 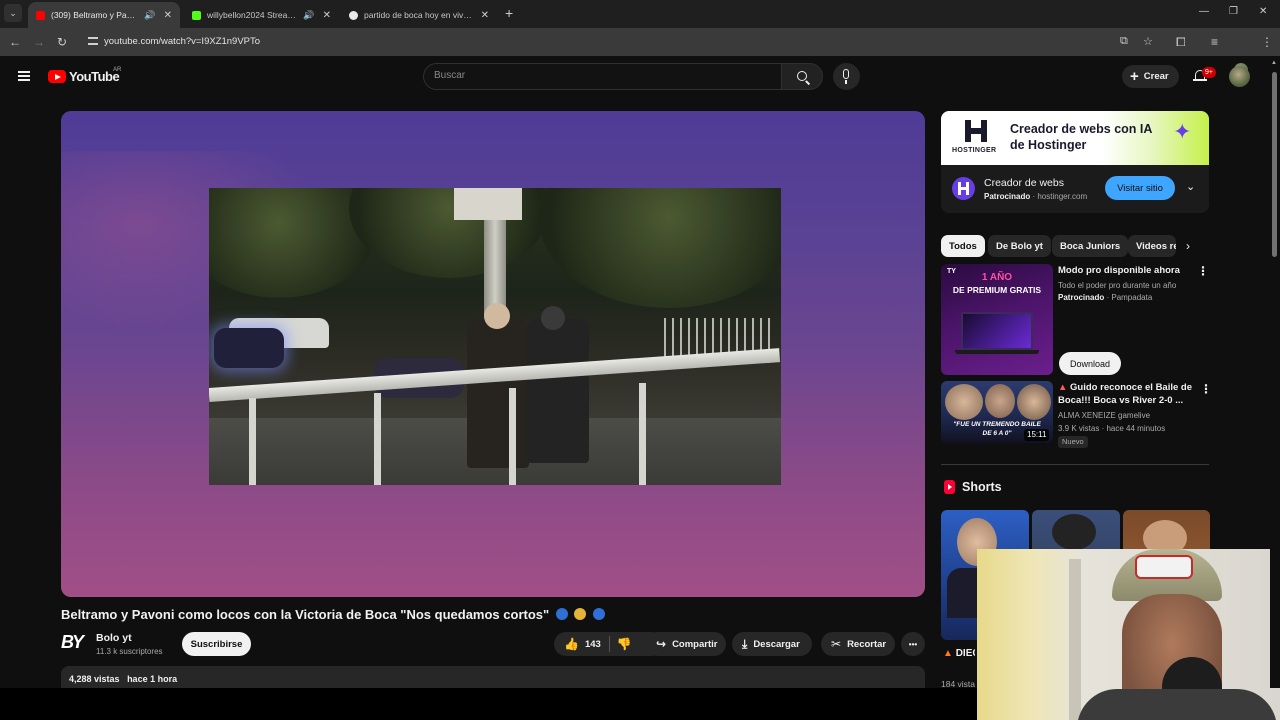 I want to click on webcam-cap-patch, so click(x=1164, y=567).